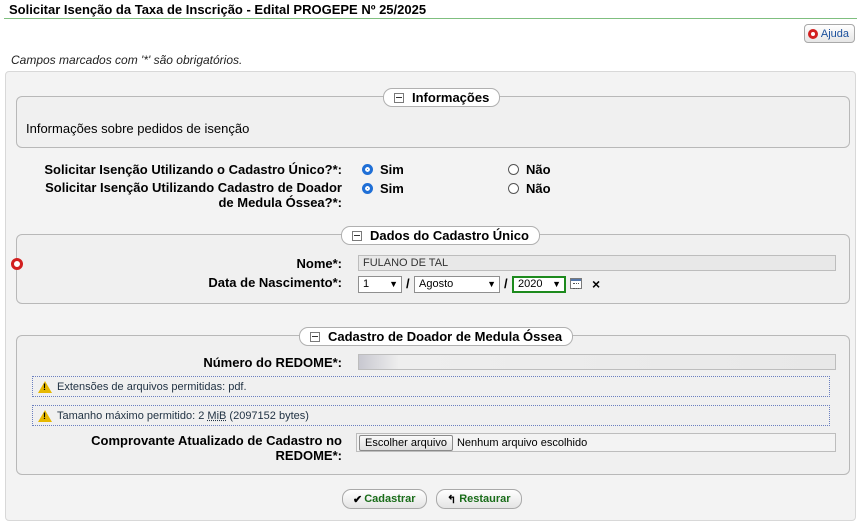  Describe the element at coordinates (308, 455) in the screenshot. I see `comprovante-label-line2: REDOME*:` at that location.